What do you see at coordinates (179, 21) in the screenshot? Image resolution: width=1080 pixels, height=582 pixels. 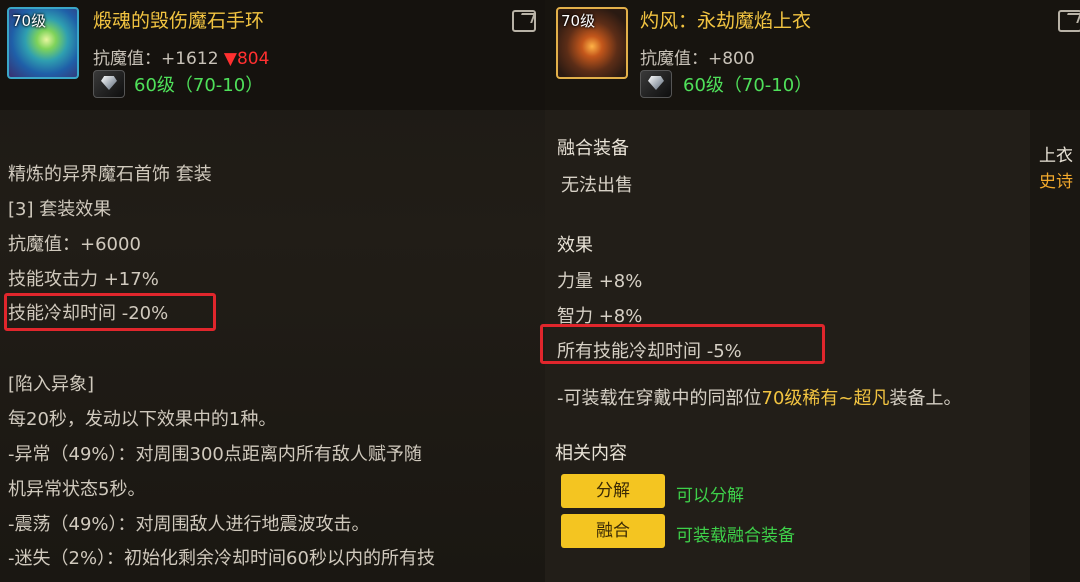 I see `left-item-name: 煅魂的毁伤魔石手环` at bounding box center [179, 21].